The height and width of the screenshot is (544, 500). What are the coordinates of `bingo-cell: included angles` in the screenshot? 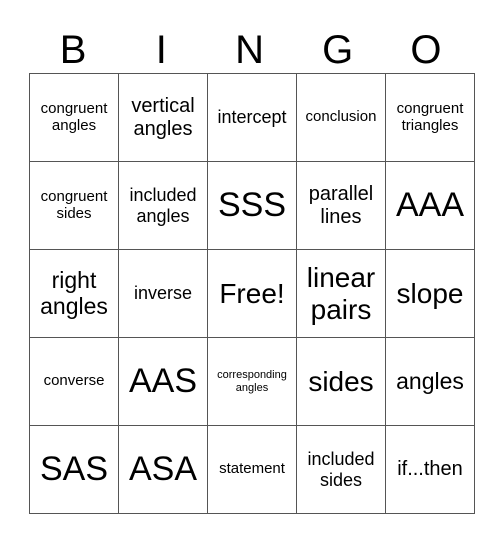 It's located at (163, 205).